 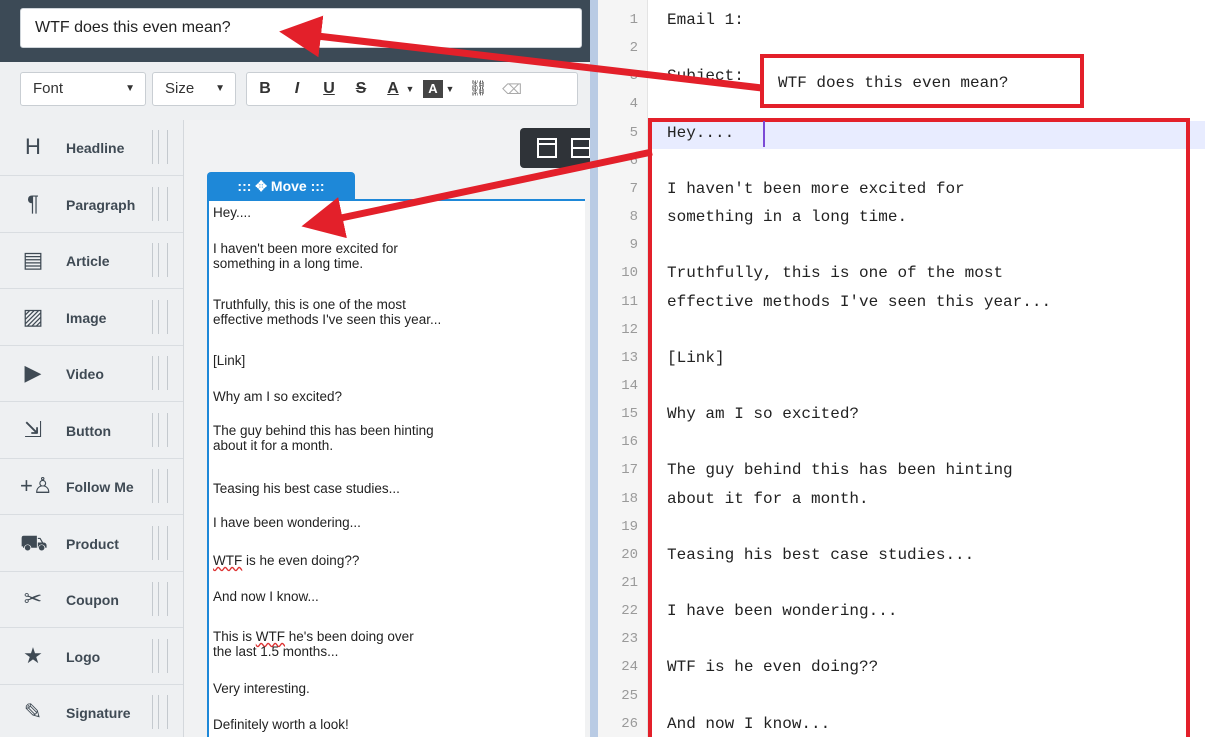 What do you see at coordinates (629, 301) in the screenshot?
I see `line-number: 11` at bounding box center [629, 301].